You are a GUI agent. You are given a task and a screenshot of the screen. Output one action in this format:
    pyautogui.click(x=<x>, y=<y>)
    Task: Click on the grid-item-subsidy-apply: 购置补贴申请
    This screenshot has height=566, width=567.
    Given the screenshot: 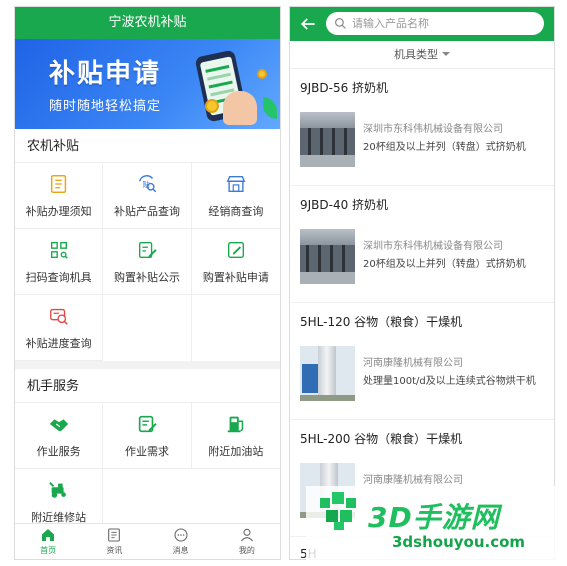 What is the action you would take?
    pyautogui.click(x=235, y=262)
    